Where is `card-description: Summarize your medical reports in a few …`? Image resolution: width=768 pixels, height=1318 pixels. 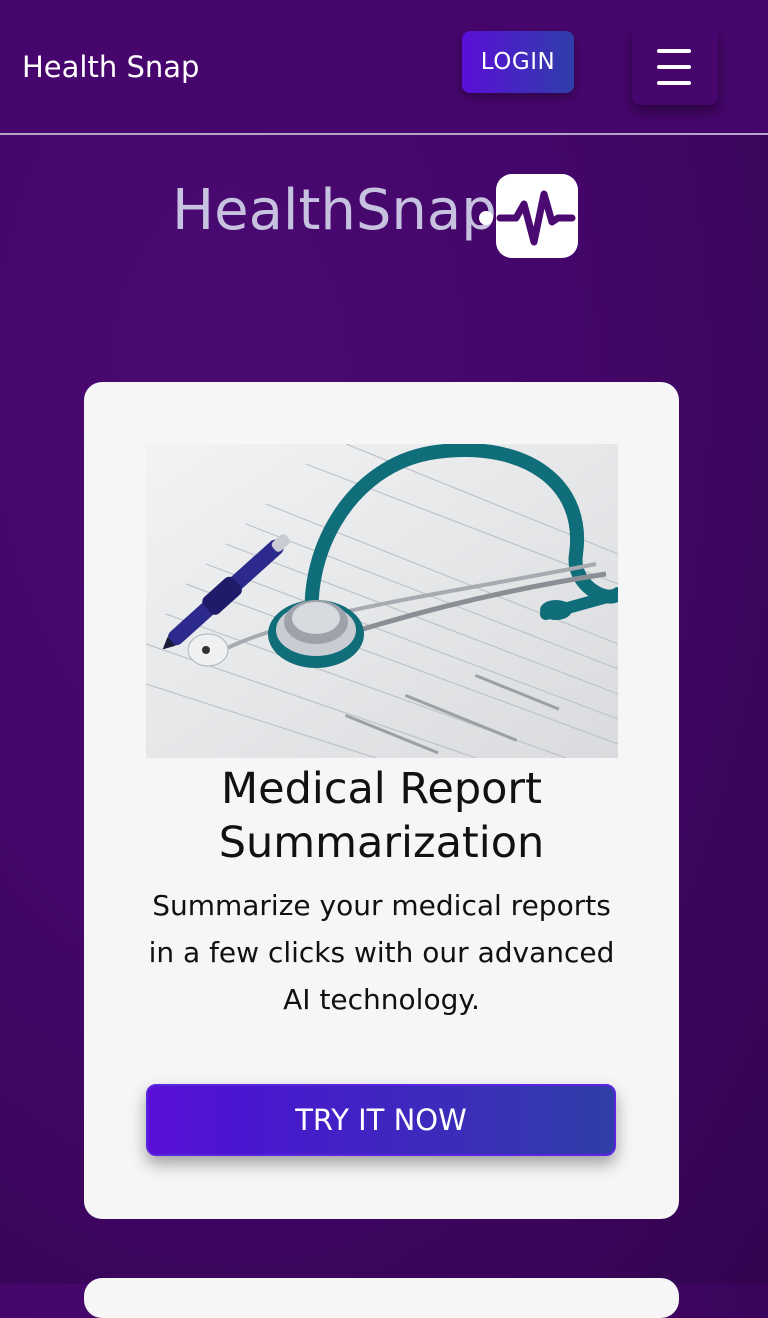
card-description: Summarize your medical reports in a few … is located at coordinates (381, 952).